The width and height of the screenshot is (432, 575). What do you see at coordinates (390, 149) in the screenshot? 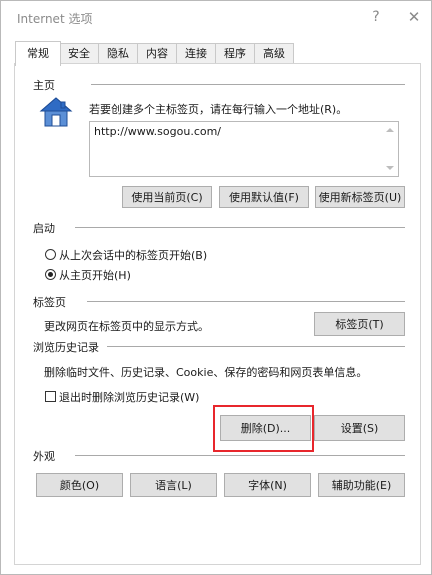
I see `vertical-scrollbar` at bounding box center [390, 149].